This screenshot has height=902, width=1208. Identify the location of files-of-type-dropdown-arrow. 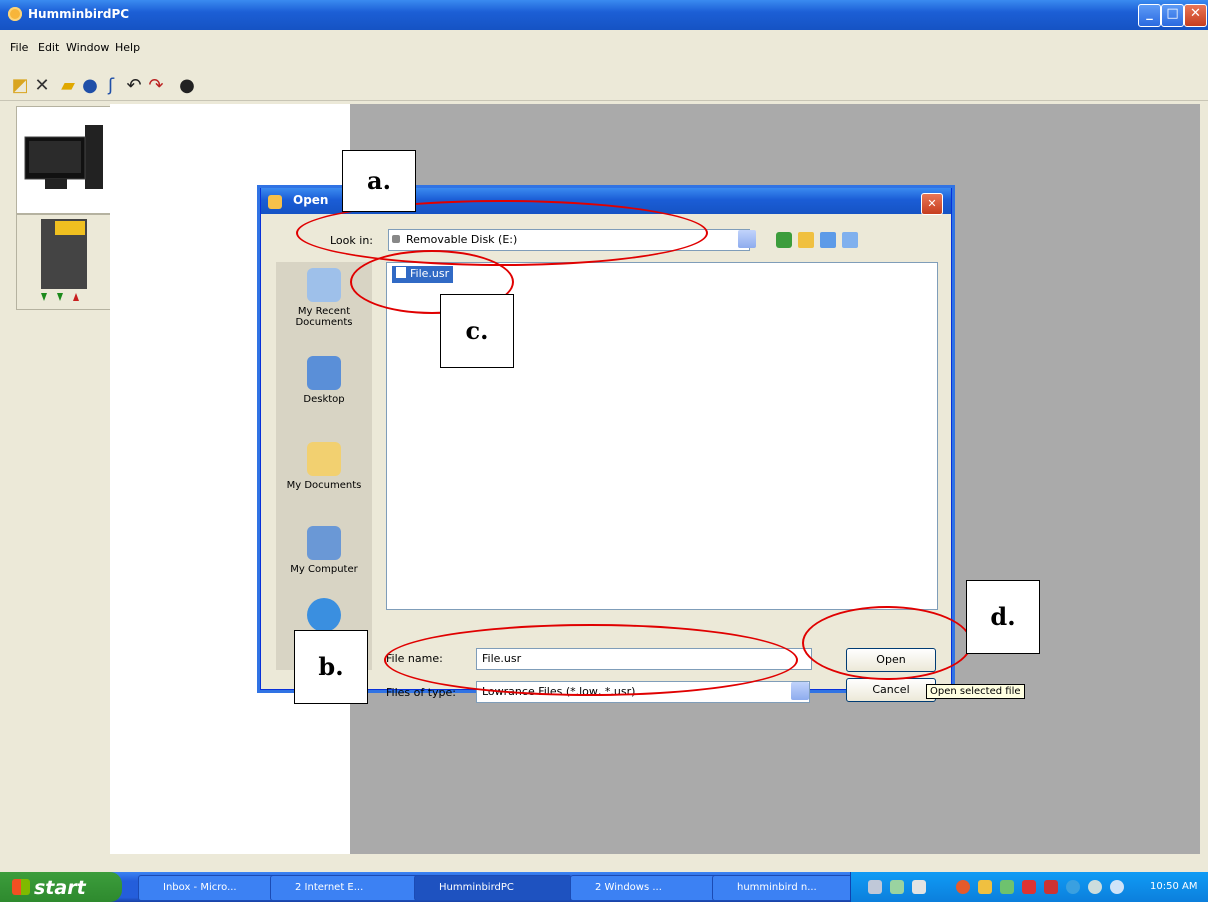
(800, 691).